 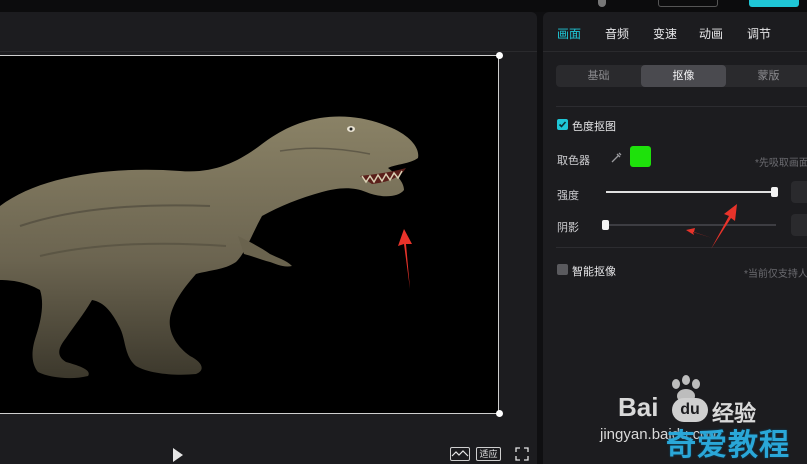 I want to click on fullscreen-icon, so click(x=522, y=454).